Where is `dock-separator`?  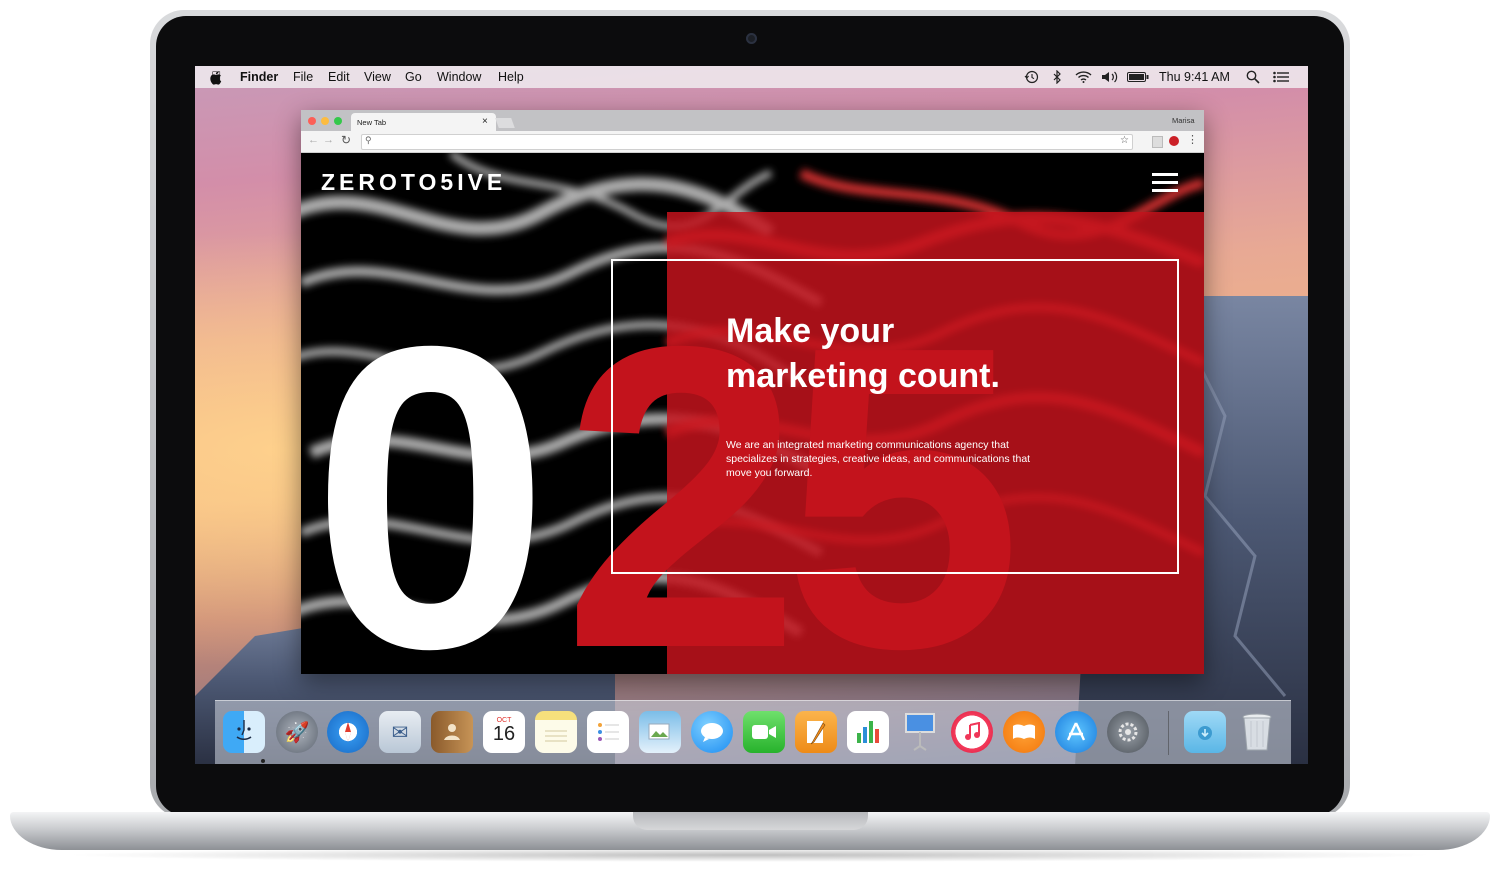
dock-separator is located at coordinates (1168, 733).